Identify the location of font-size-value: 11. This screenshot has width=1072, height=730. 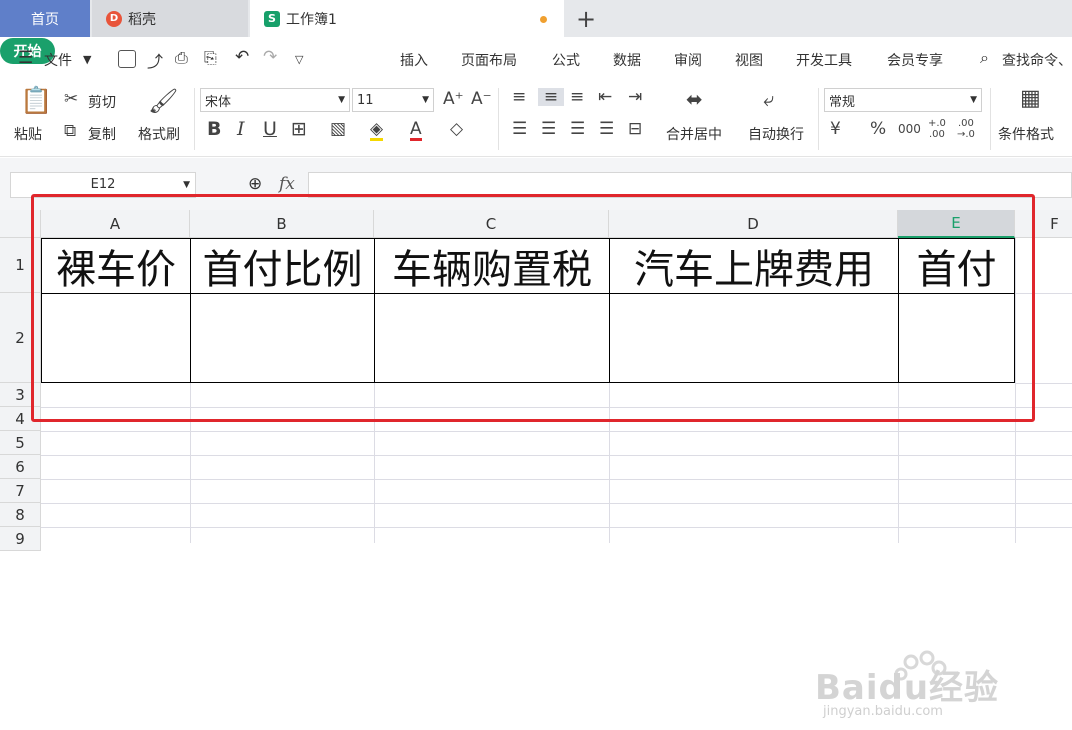
(365, 100).